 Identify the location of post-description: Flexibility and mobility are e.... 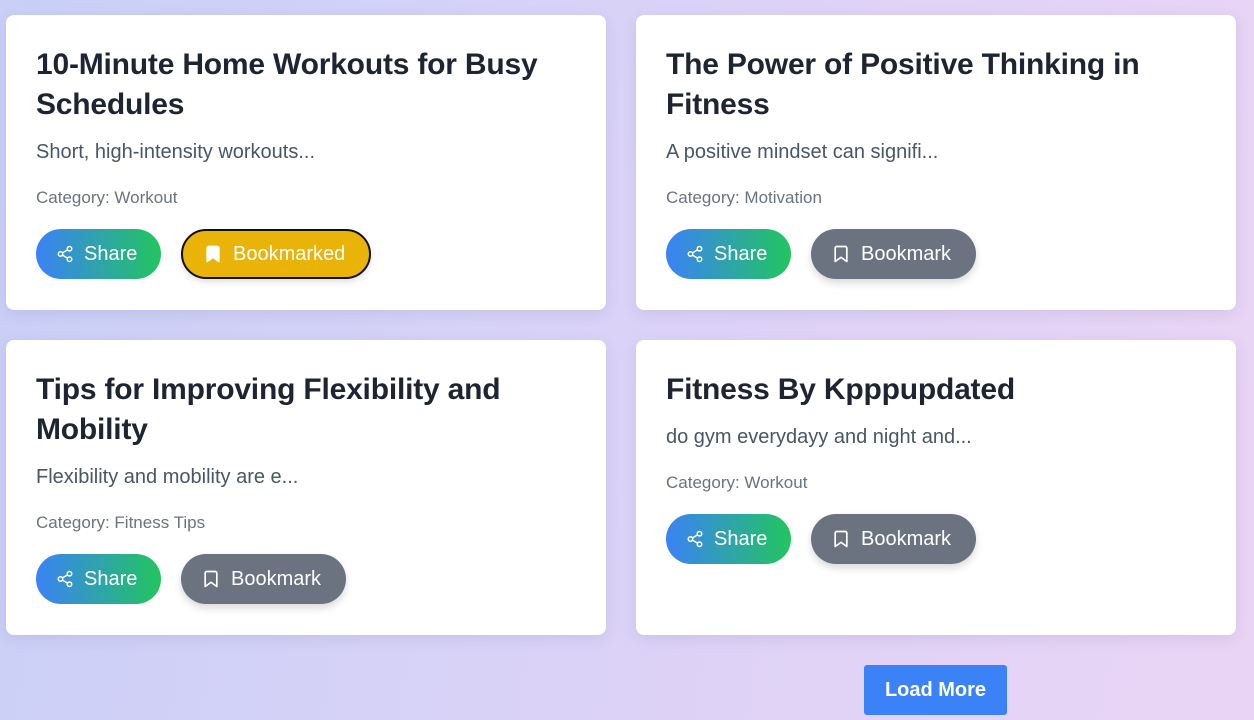
(167, 477).